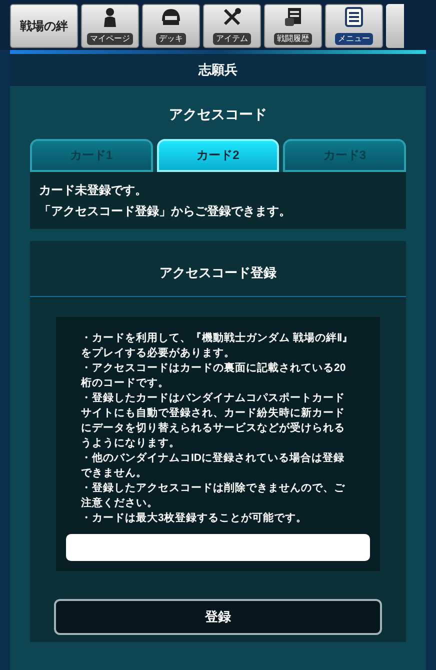 The image size is (436, 670). I want to click on note-text: ・登録したアクセスコードは削除できませんので、ご注意ください。, so click(213, 496).